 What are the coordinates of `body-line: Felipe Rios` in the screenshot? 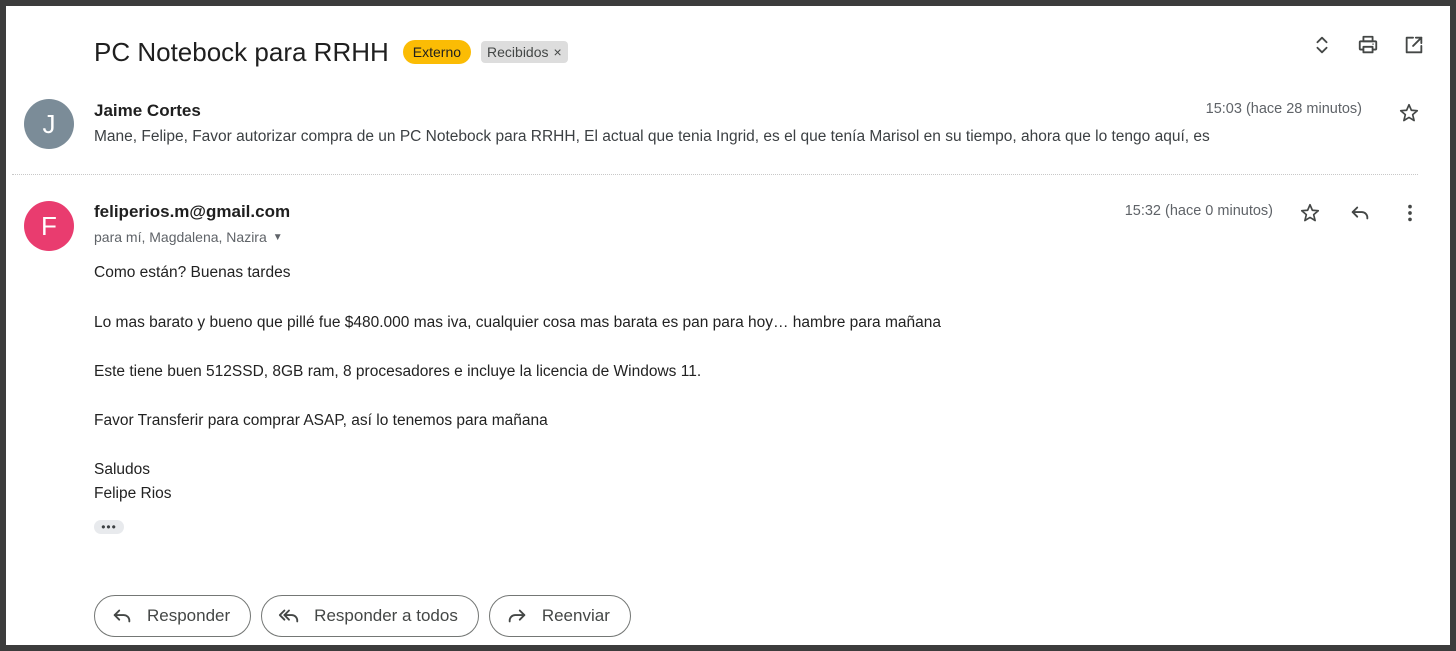 It's located at (133, 493).